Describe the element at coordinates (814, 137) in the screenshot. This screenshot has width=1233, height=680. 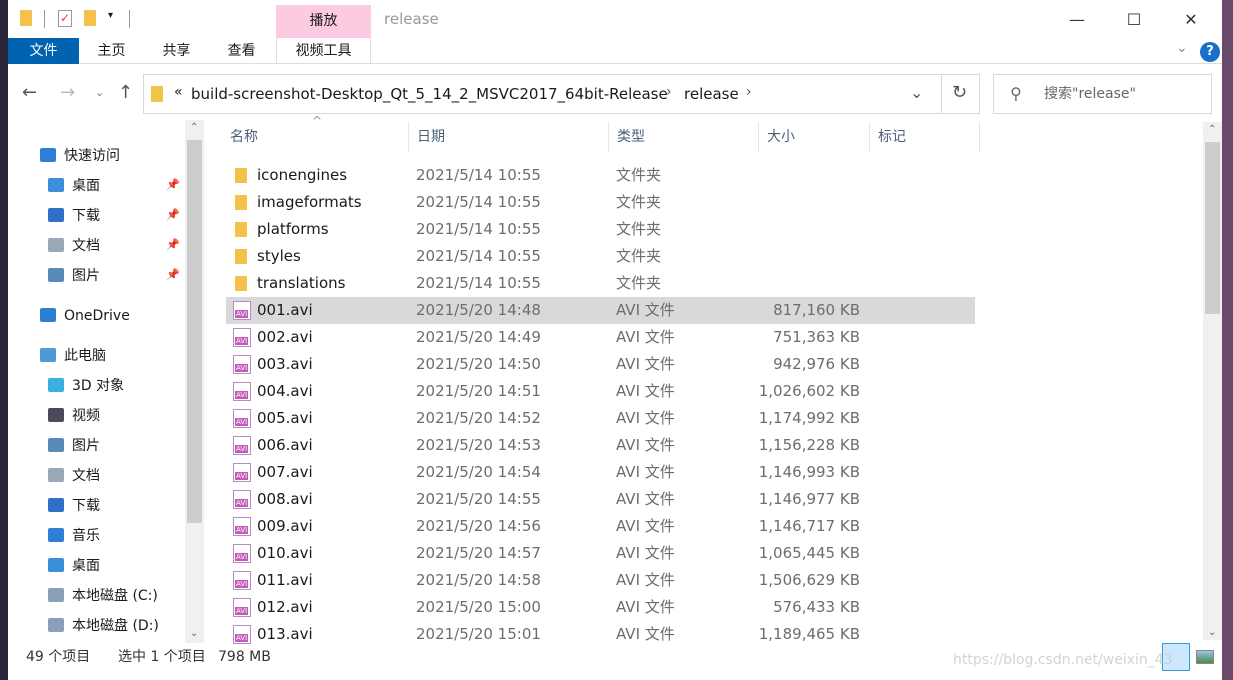
I see `column-header-size: 大小` at that location.